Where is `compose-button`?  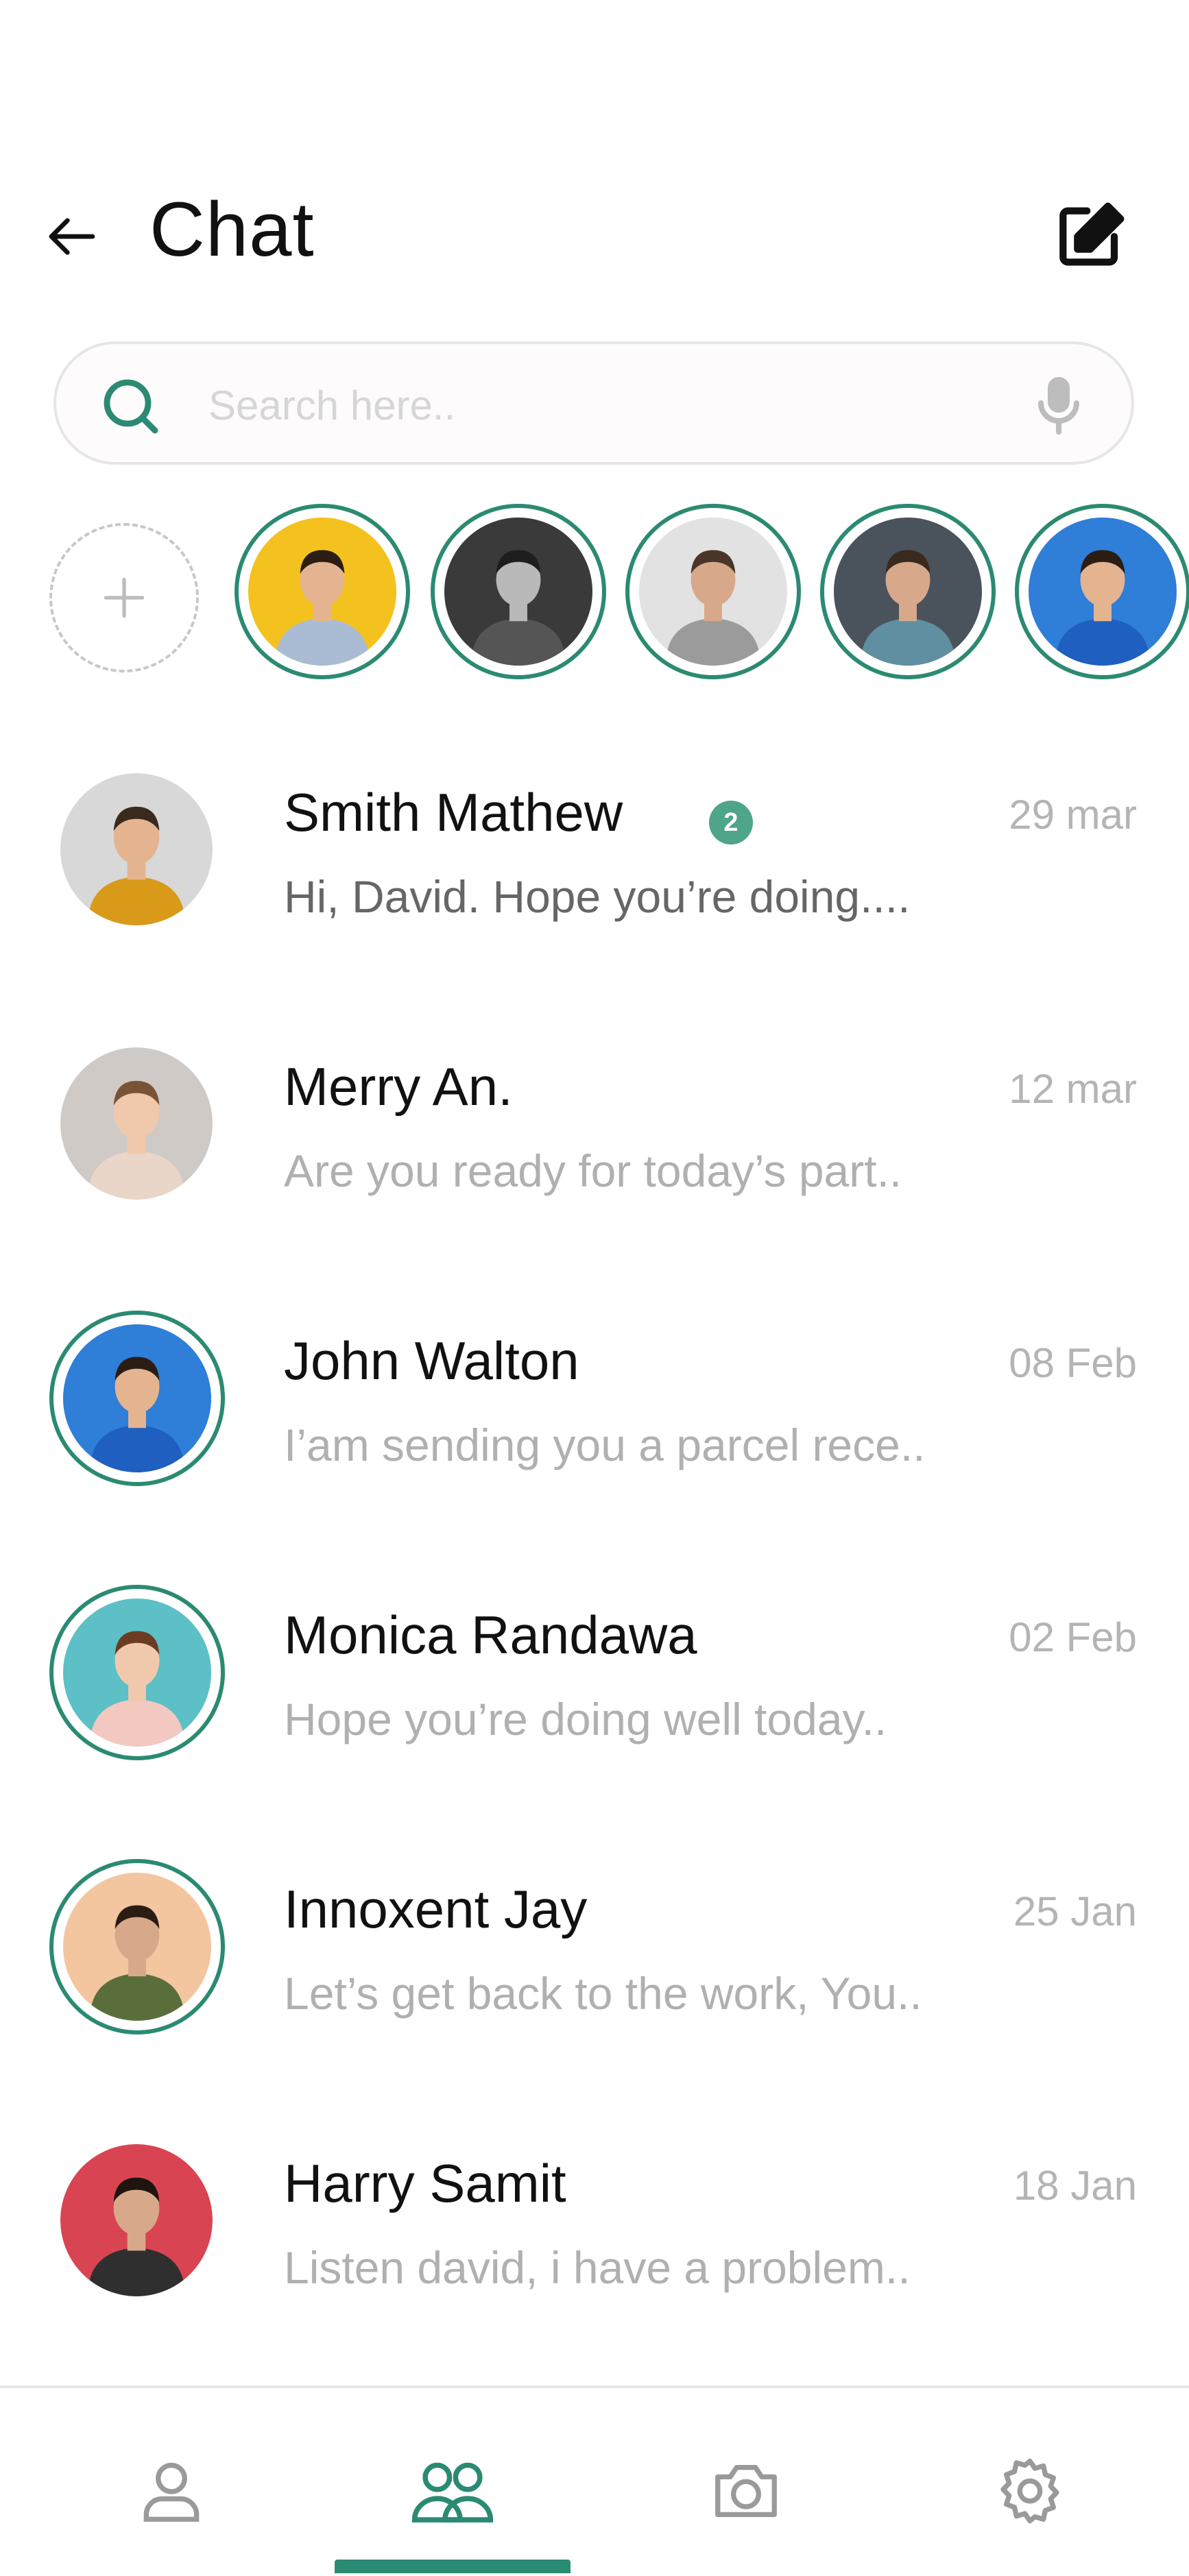
compose-button is located at coordinates (1090, 236).